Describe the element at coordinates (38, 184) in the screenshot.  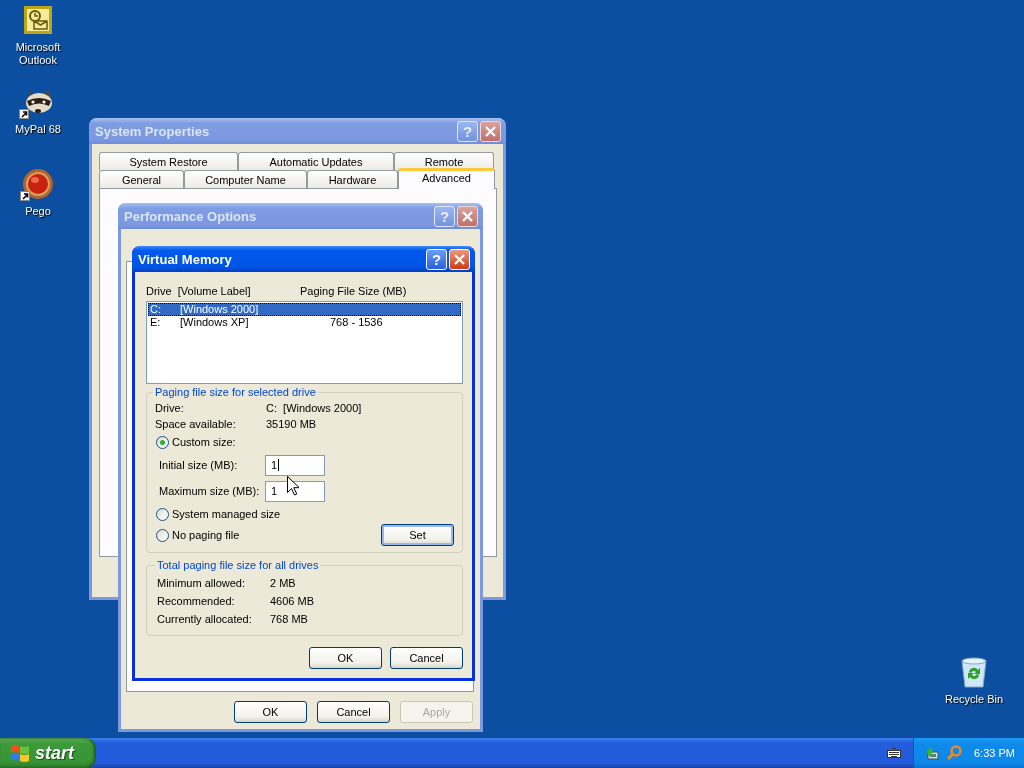
I see `ball-icon` at that location.